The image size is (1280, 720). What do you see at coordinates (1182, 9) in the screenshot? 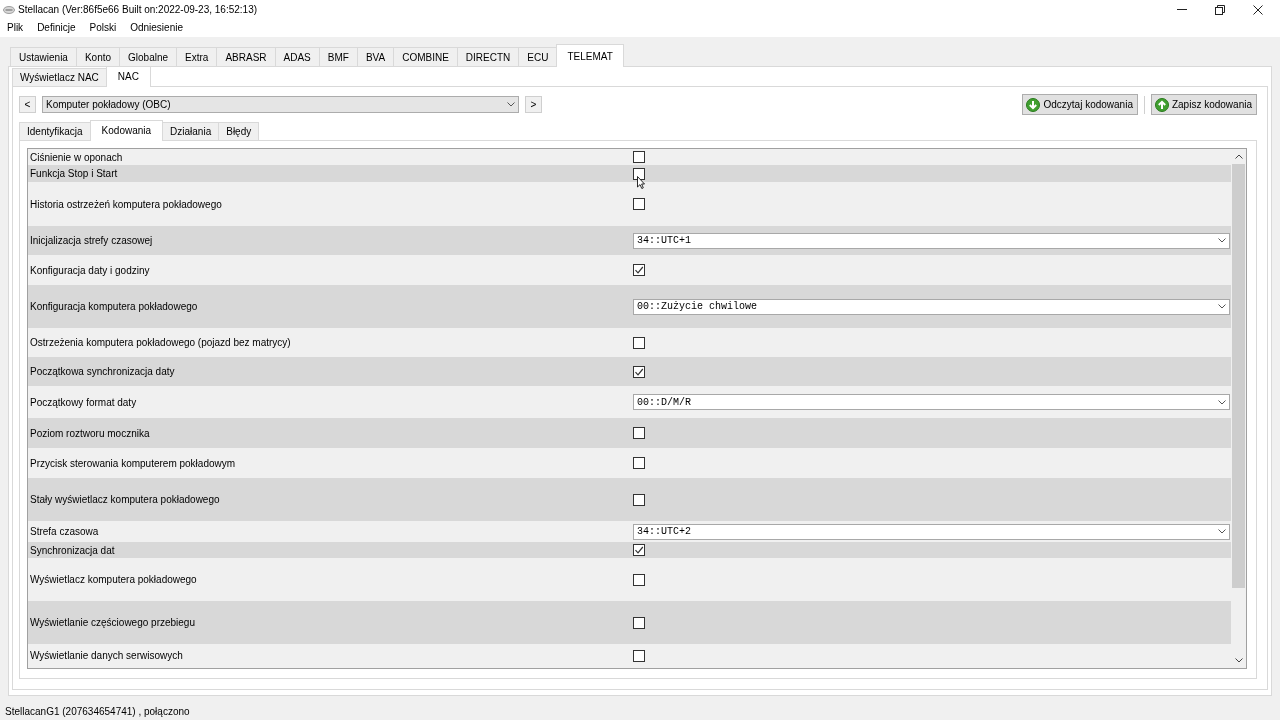
I see `minimize-icon` at bounding box center [1182, 9].